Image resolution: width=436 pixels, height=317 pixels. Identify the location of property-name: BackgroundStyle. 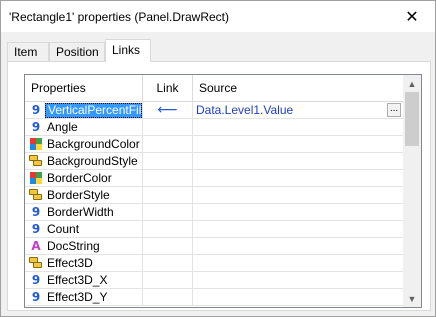
(92, 161).